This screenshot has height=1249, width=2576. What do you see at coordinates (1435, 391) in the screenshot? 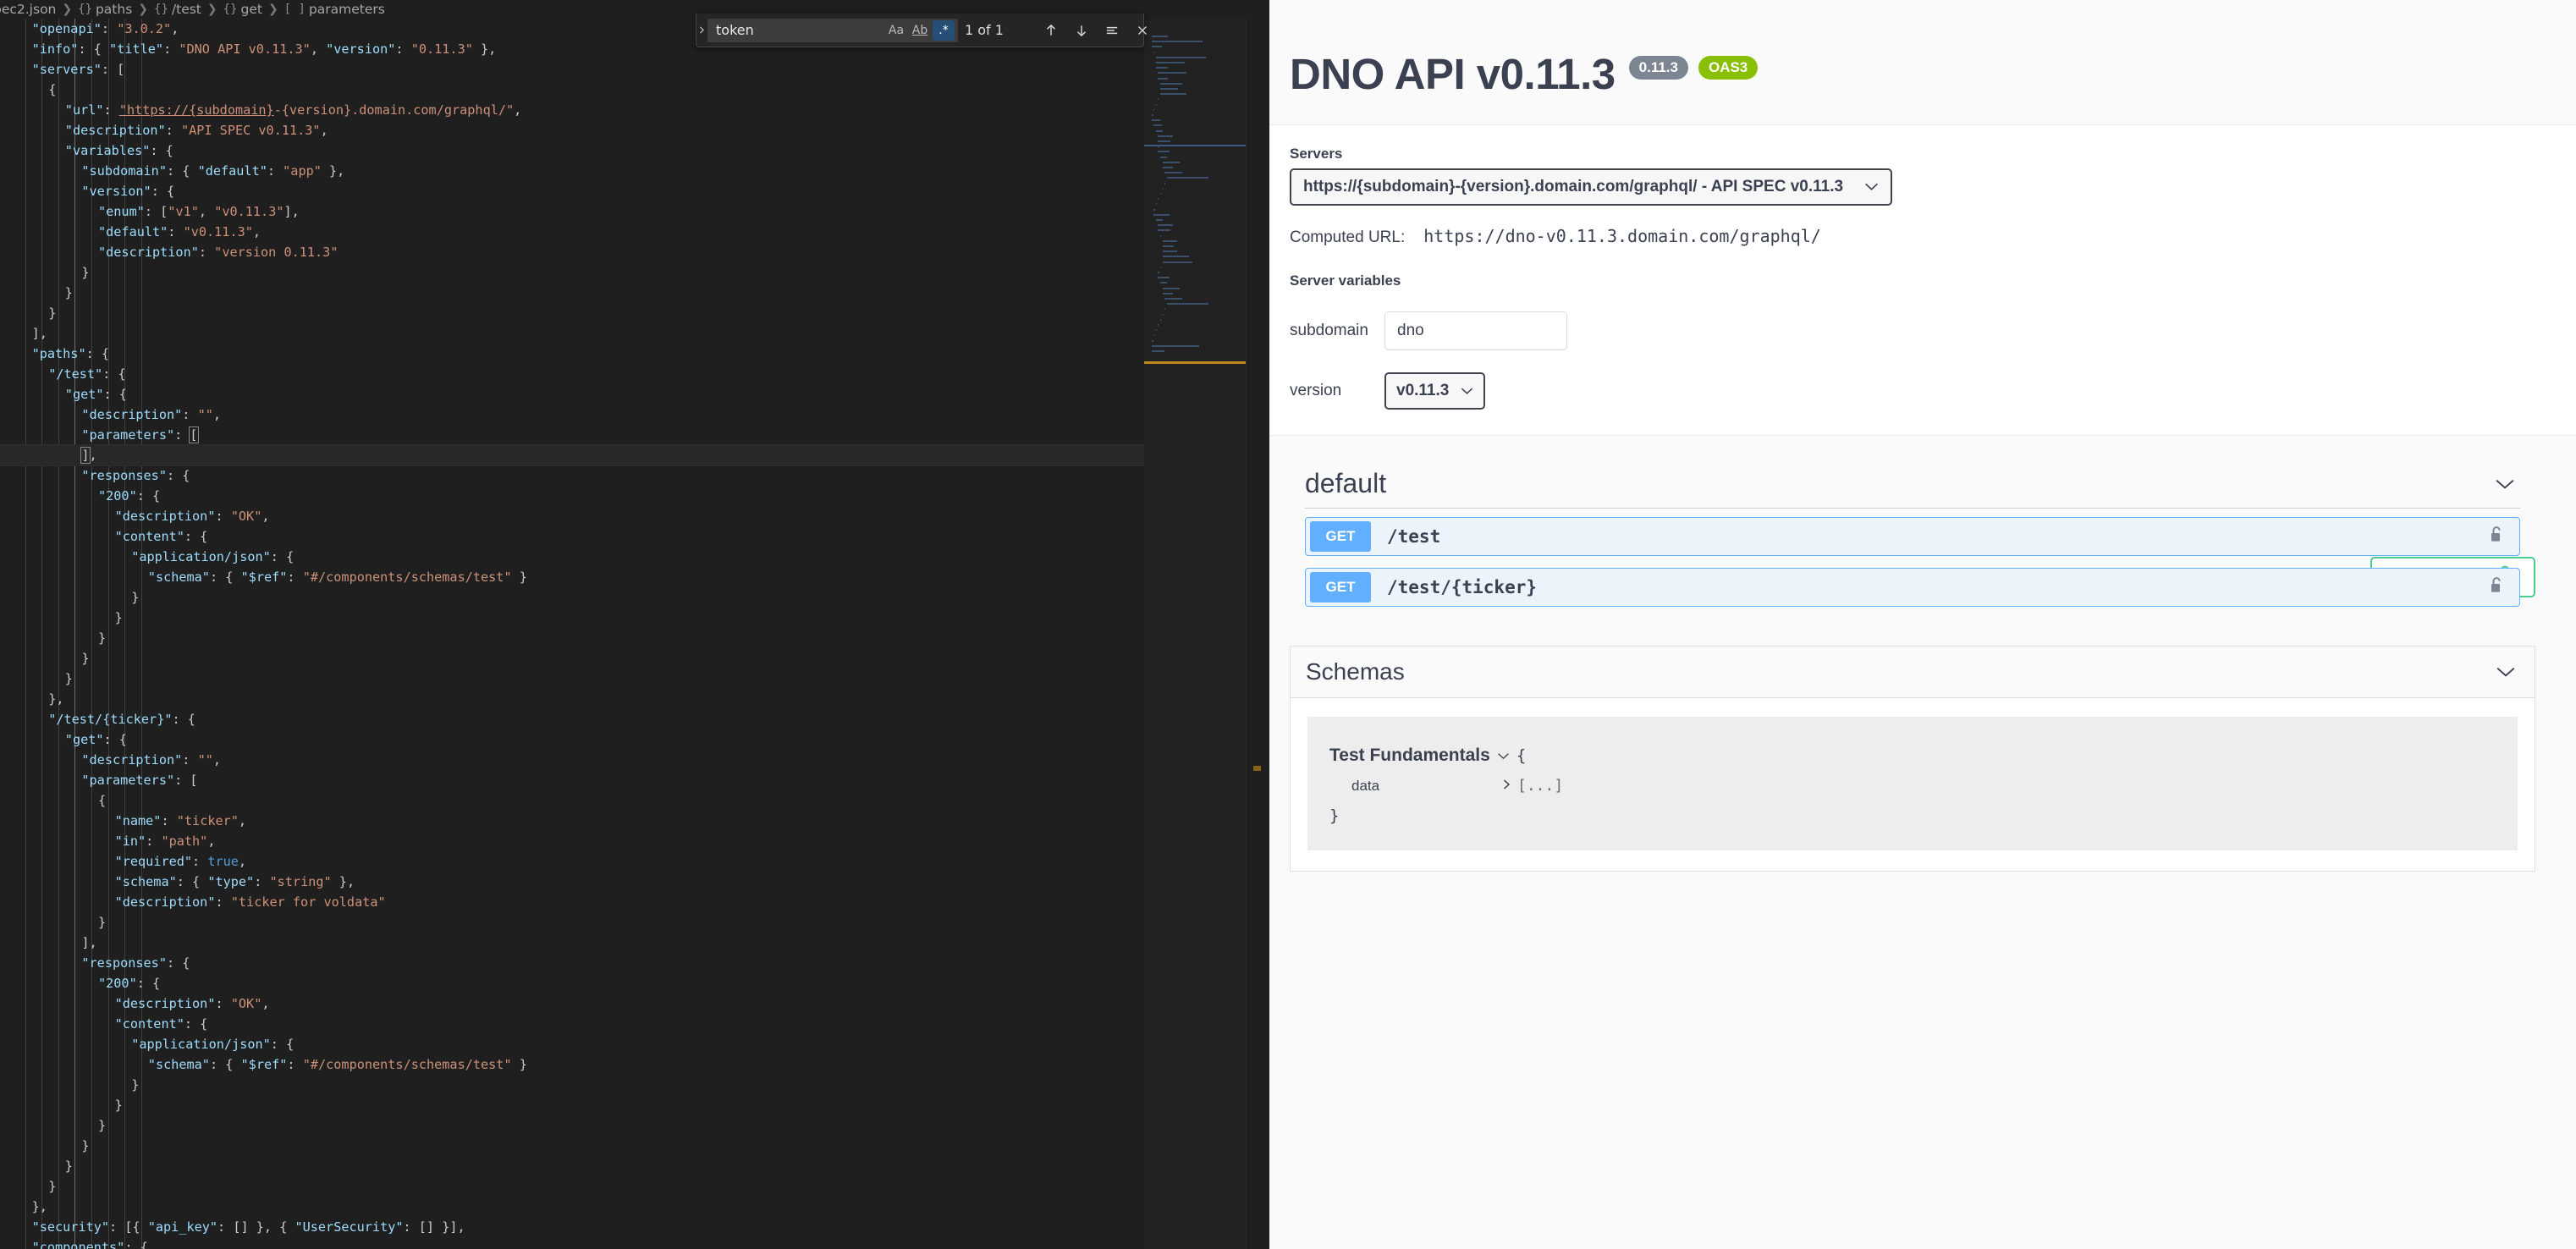
I see `version-select: v0.11.3` at bounding box center [1435, 391].